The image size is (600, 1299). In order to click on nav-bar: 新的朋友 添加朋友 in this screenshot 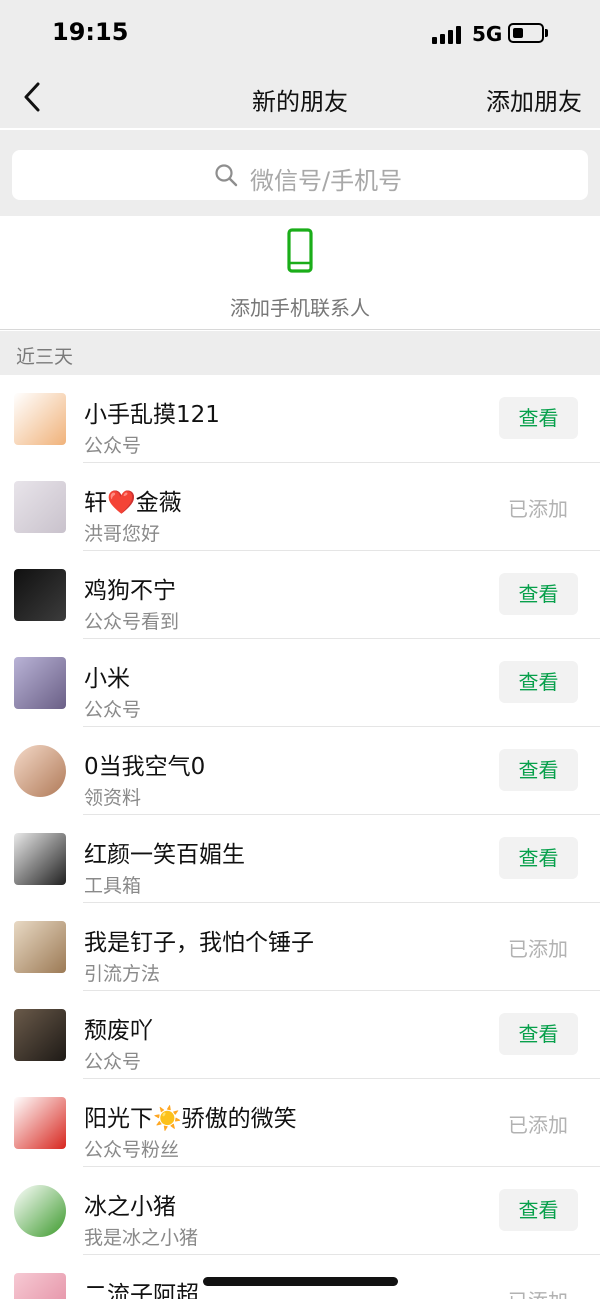, I will do `click(300, 97)`.